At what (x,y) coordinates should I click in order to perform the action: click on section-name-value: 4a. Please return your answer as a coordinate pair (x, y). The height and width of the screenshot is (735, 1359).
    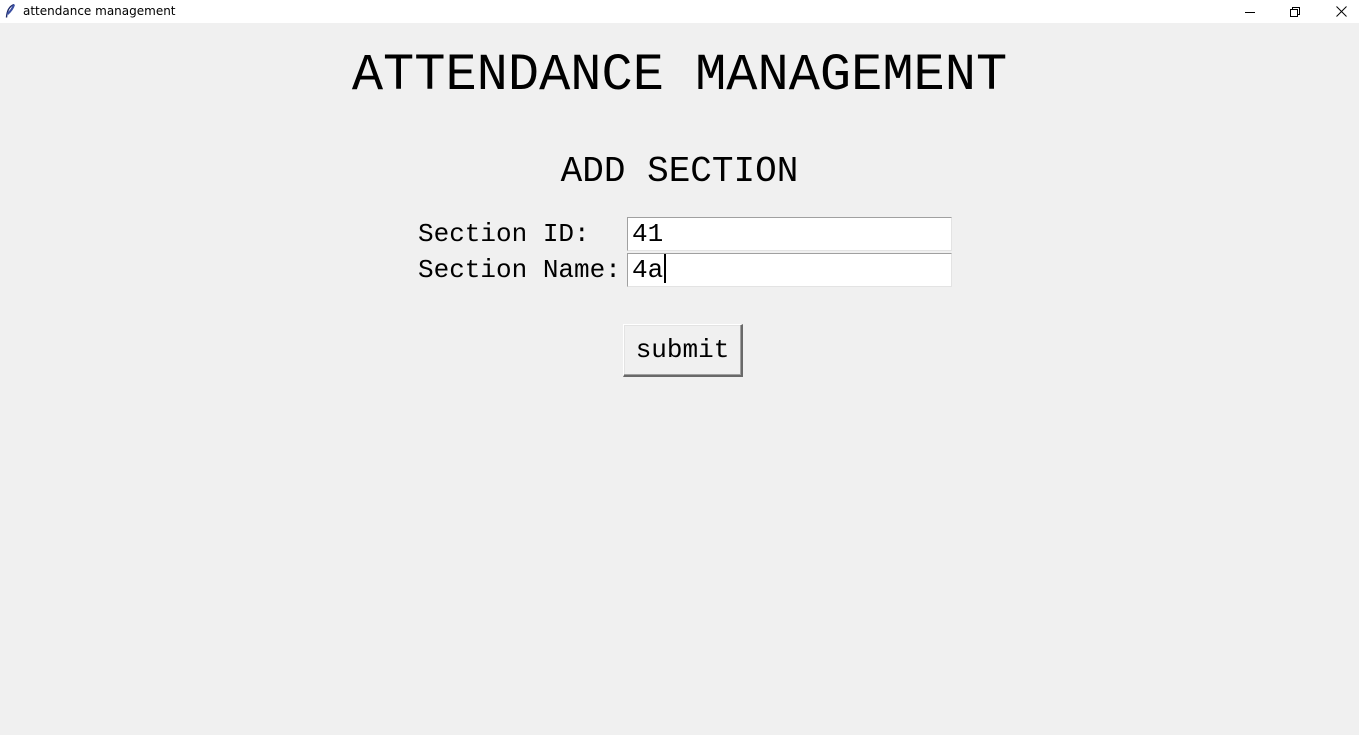
    Looking at the image, I should click on (648, 270).